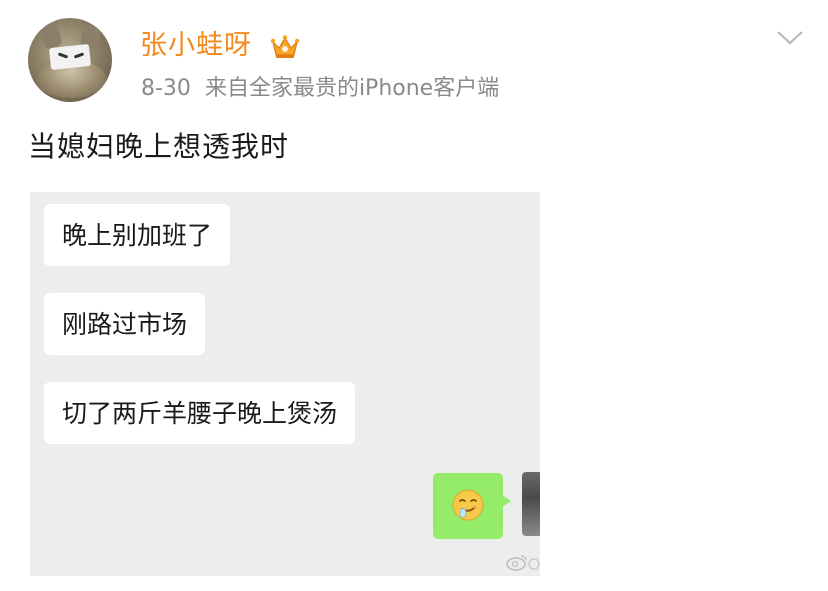  I want to click on post-text: 当媳妇晚上想透我时, so click(159, 146).